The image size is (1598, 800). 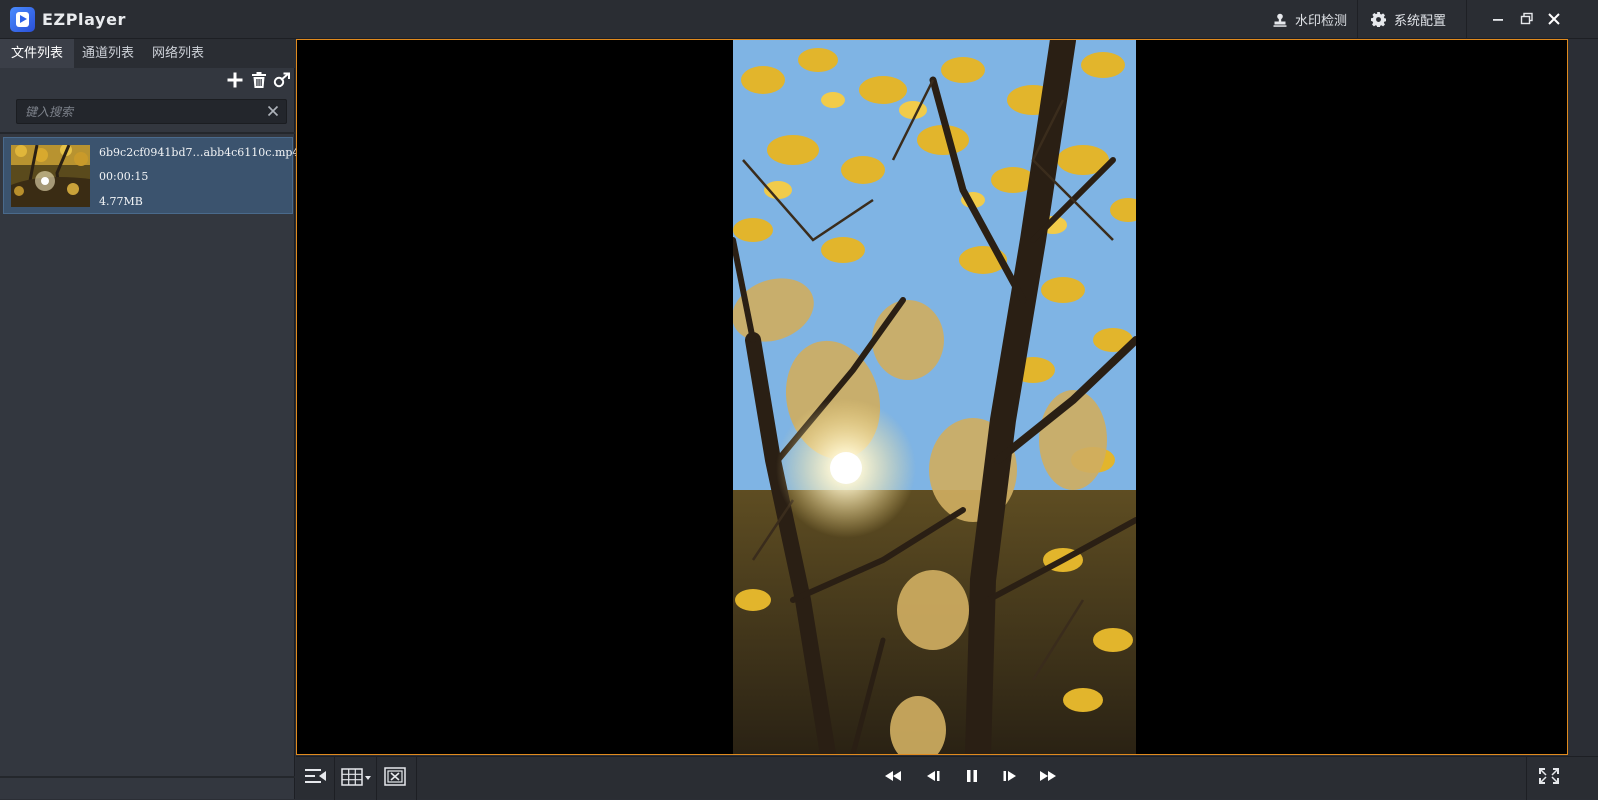 I want to click on rewind-icon, so click(x=893, y=776).